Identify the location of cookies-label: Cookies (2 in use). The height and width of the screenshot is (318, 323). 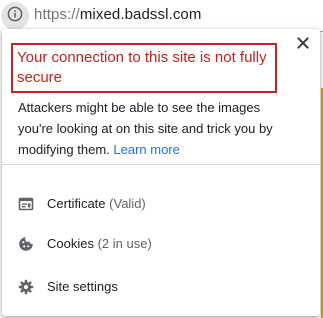
(99, 243).